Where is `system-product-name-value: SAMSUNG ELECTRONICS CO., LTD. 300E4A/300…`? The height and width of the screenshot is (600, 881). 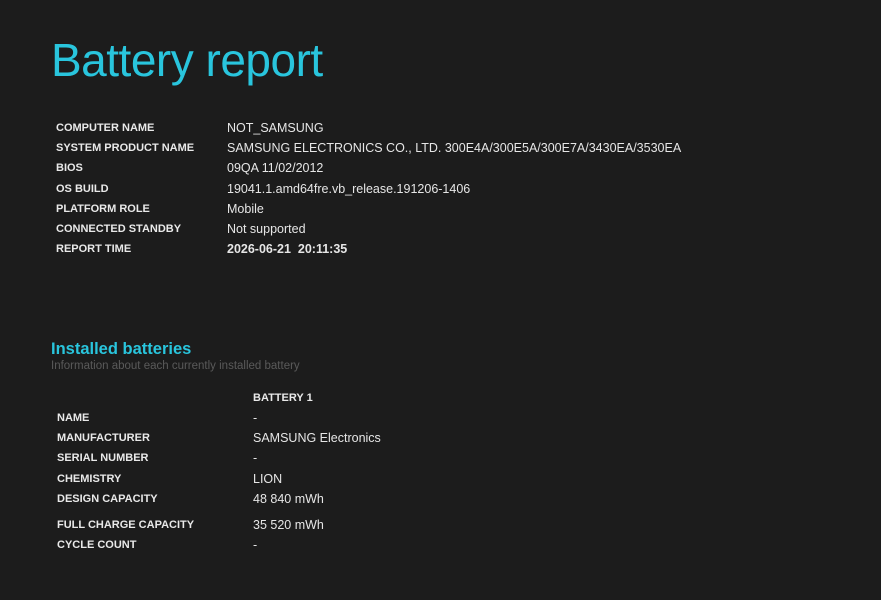
system-product-name-value: SAMSUNG ELECTRONICS CO., LTD. 300E4A/300… is located at coordinates (454, 148).